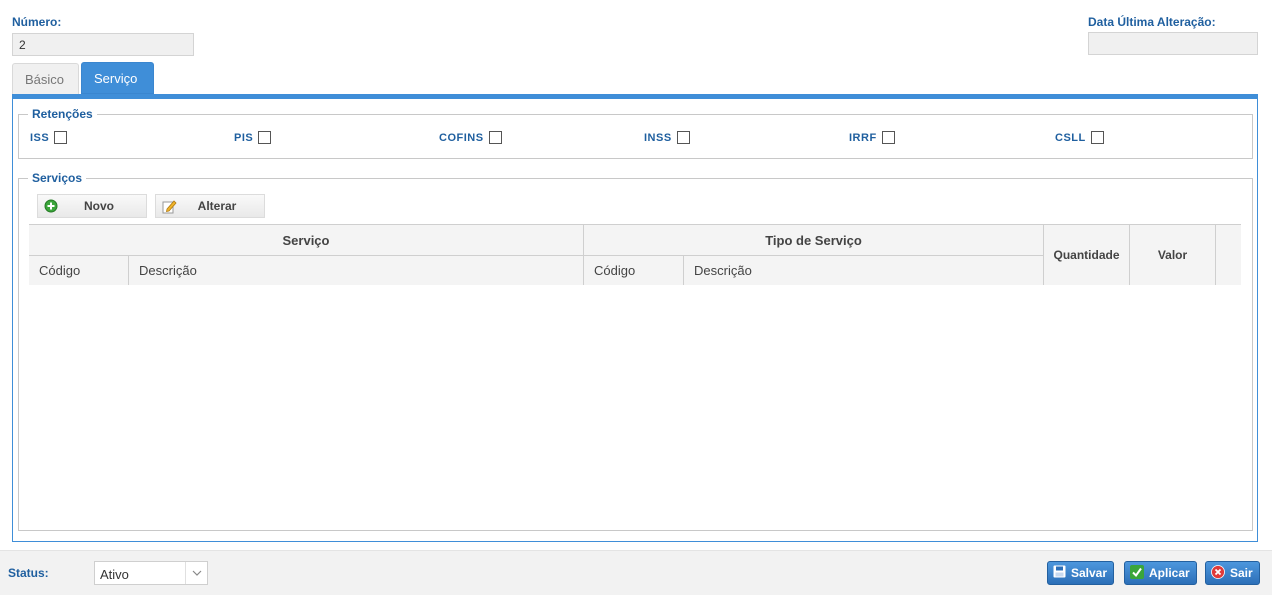 The width and height of the screenshot is (1272, 595). I want to click on status-select: Ativo, so click(151, 573).